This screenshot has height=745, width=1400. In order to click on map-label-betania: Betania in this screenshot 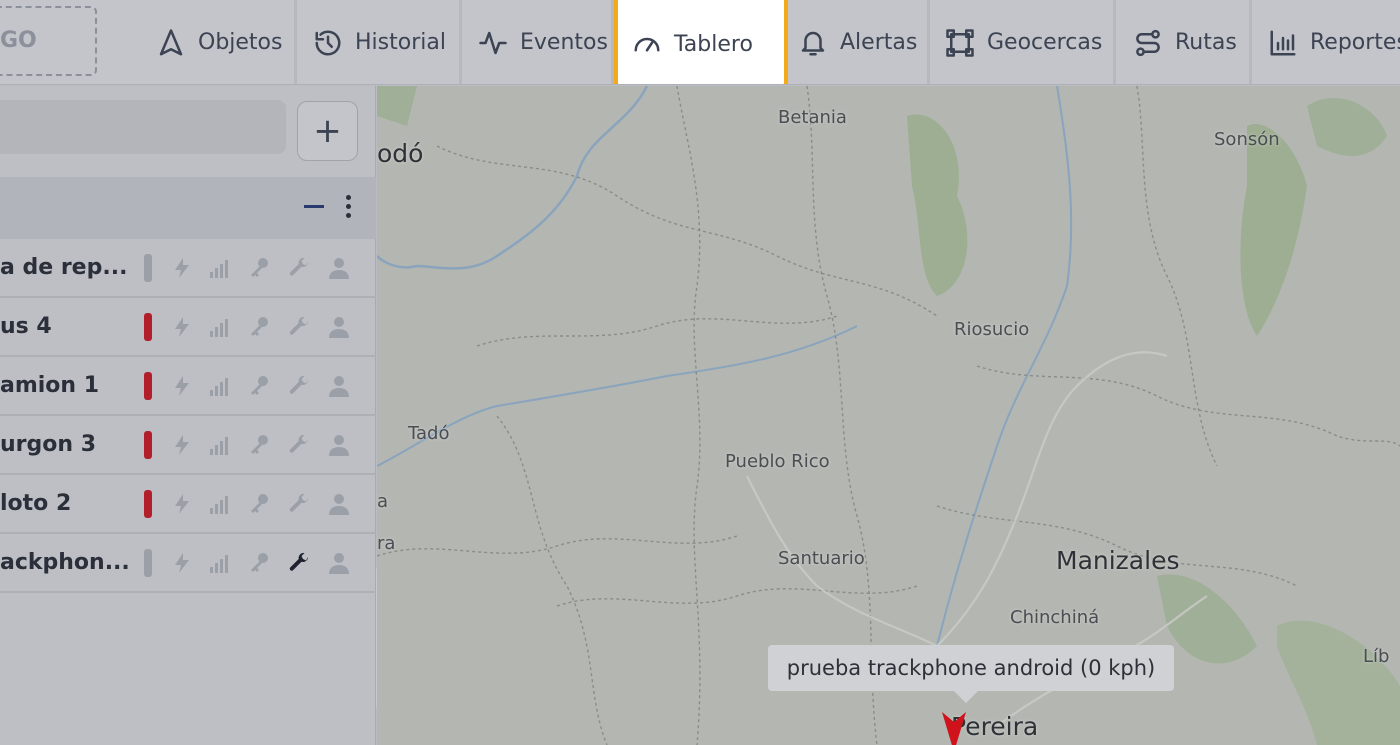, I will do `click(812, 117)`.